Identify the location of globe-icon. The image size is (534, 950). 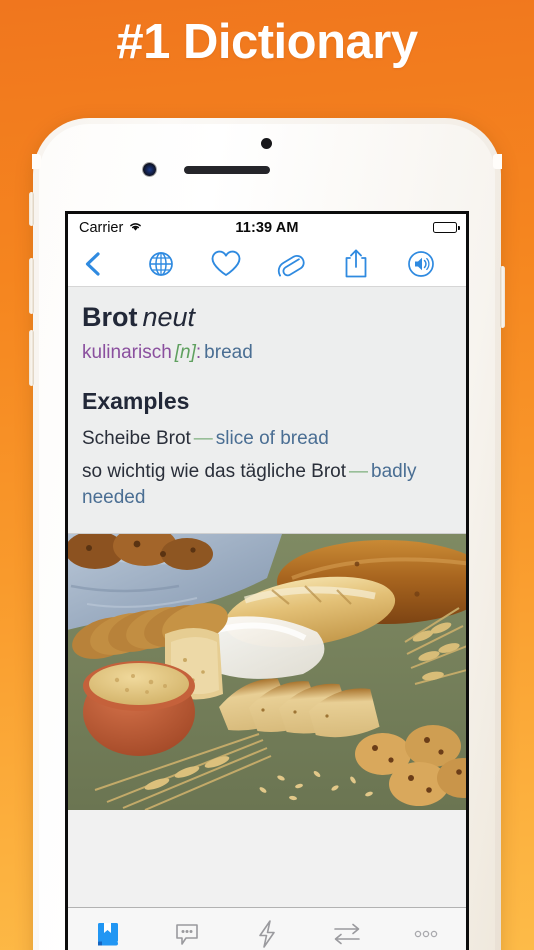
(161, 264).